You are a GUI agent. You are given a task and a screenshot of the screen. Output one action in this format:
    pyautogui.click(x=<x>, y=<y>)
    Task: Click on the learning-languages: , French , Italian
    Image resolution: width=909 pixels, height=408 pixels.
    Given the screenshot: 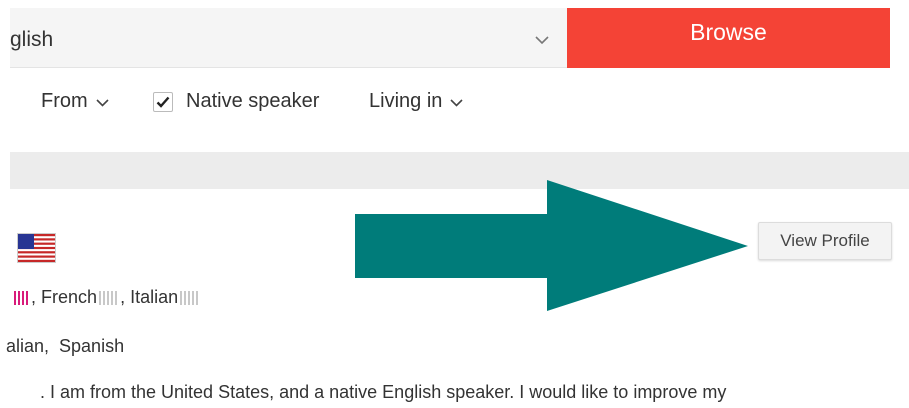 What is the action you would take?
    pyautogui.click(x=106, y=297)
    